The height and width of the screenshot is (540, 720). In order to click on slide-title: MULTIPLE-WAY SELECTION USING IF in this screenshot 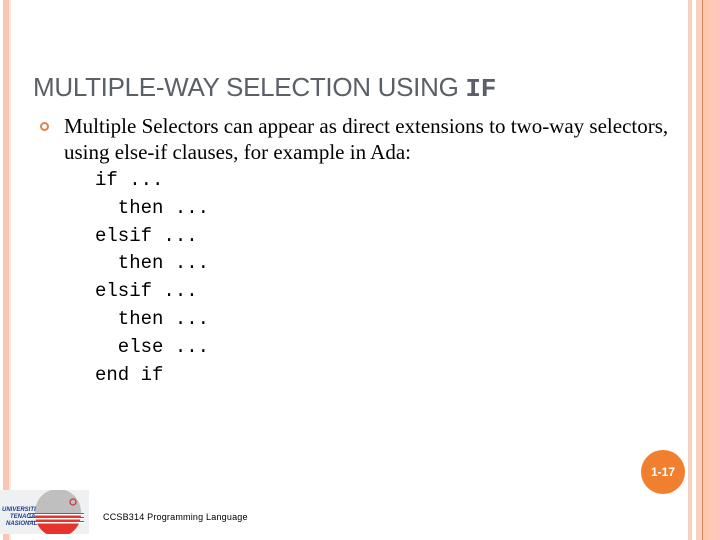, I will do `click(264, 88)`.